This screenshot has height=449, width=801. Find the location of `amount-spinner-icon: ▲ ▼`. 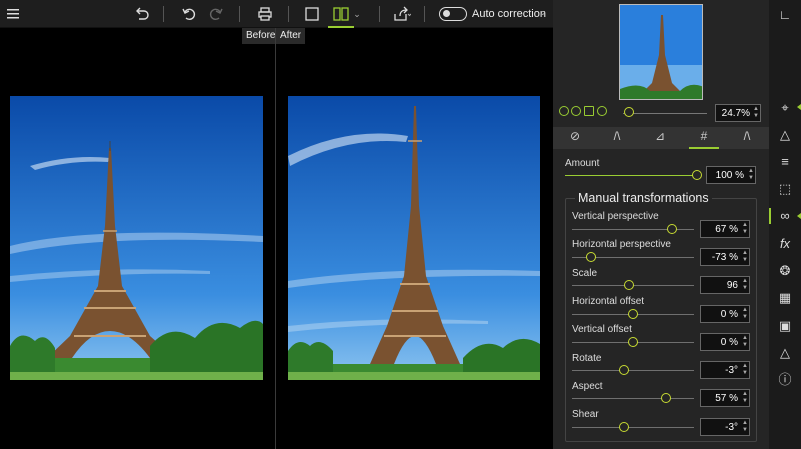

amount-spinner-icon: ▲ ▼ is located at coordinates (751, 175).